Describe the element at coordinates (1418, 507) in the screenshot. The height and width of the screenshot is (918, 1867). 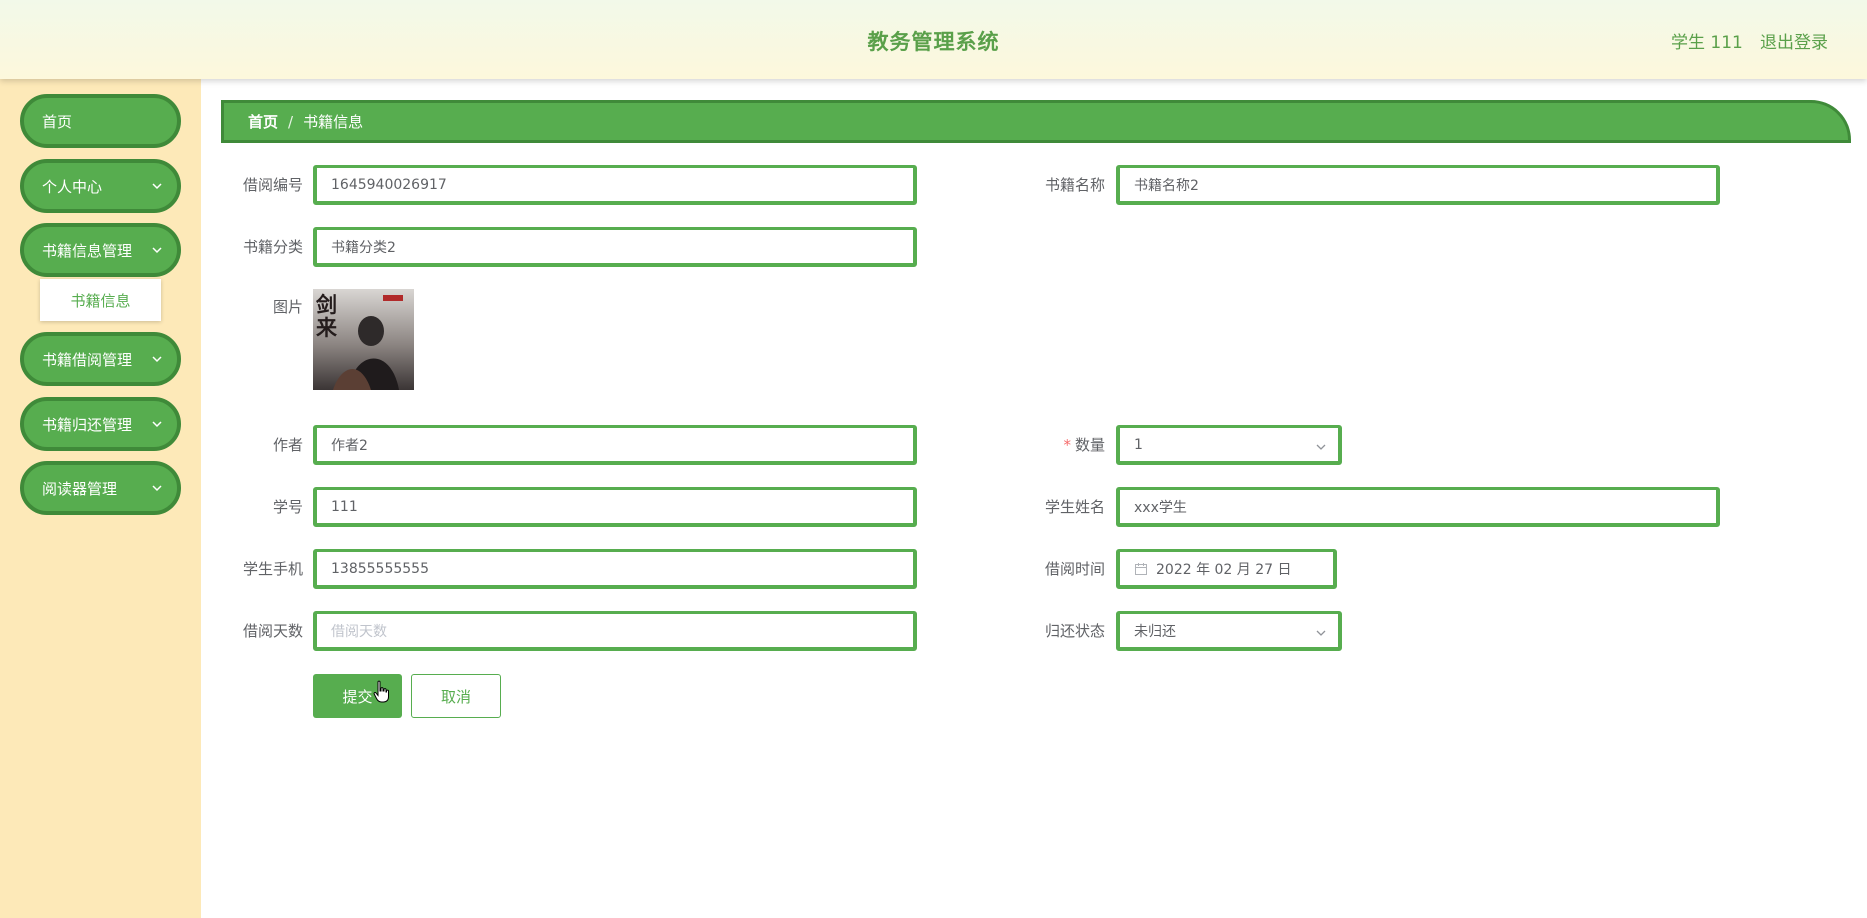
I see `student-name-input: xxx学生` at that location.